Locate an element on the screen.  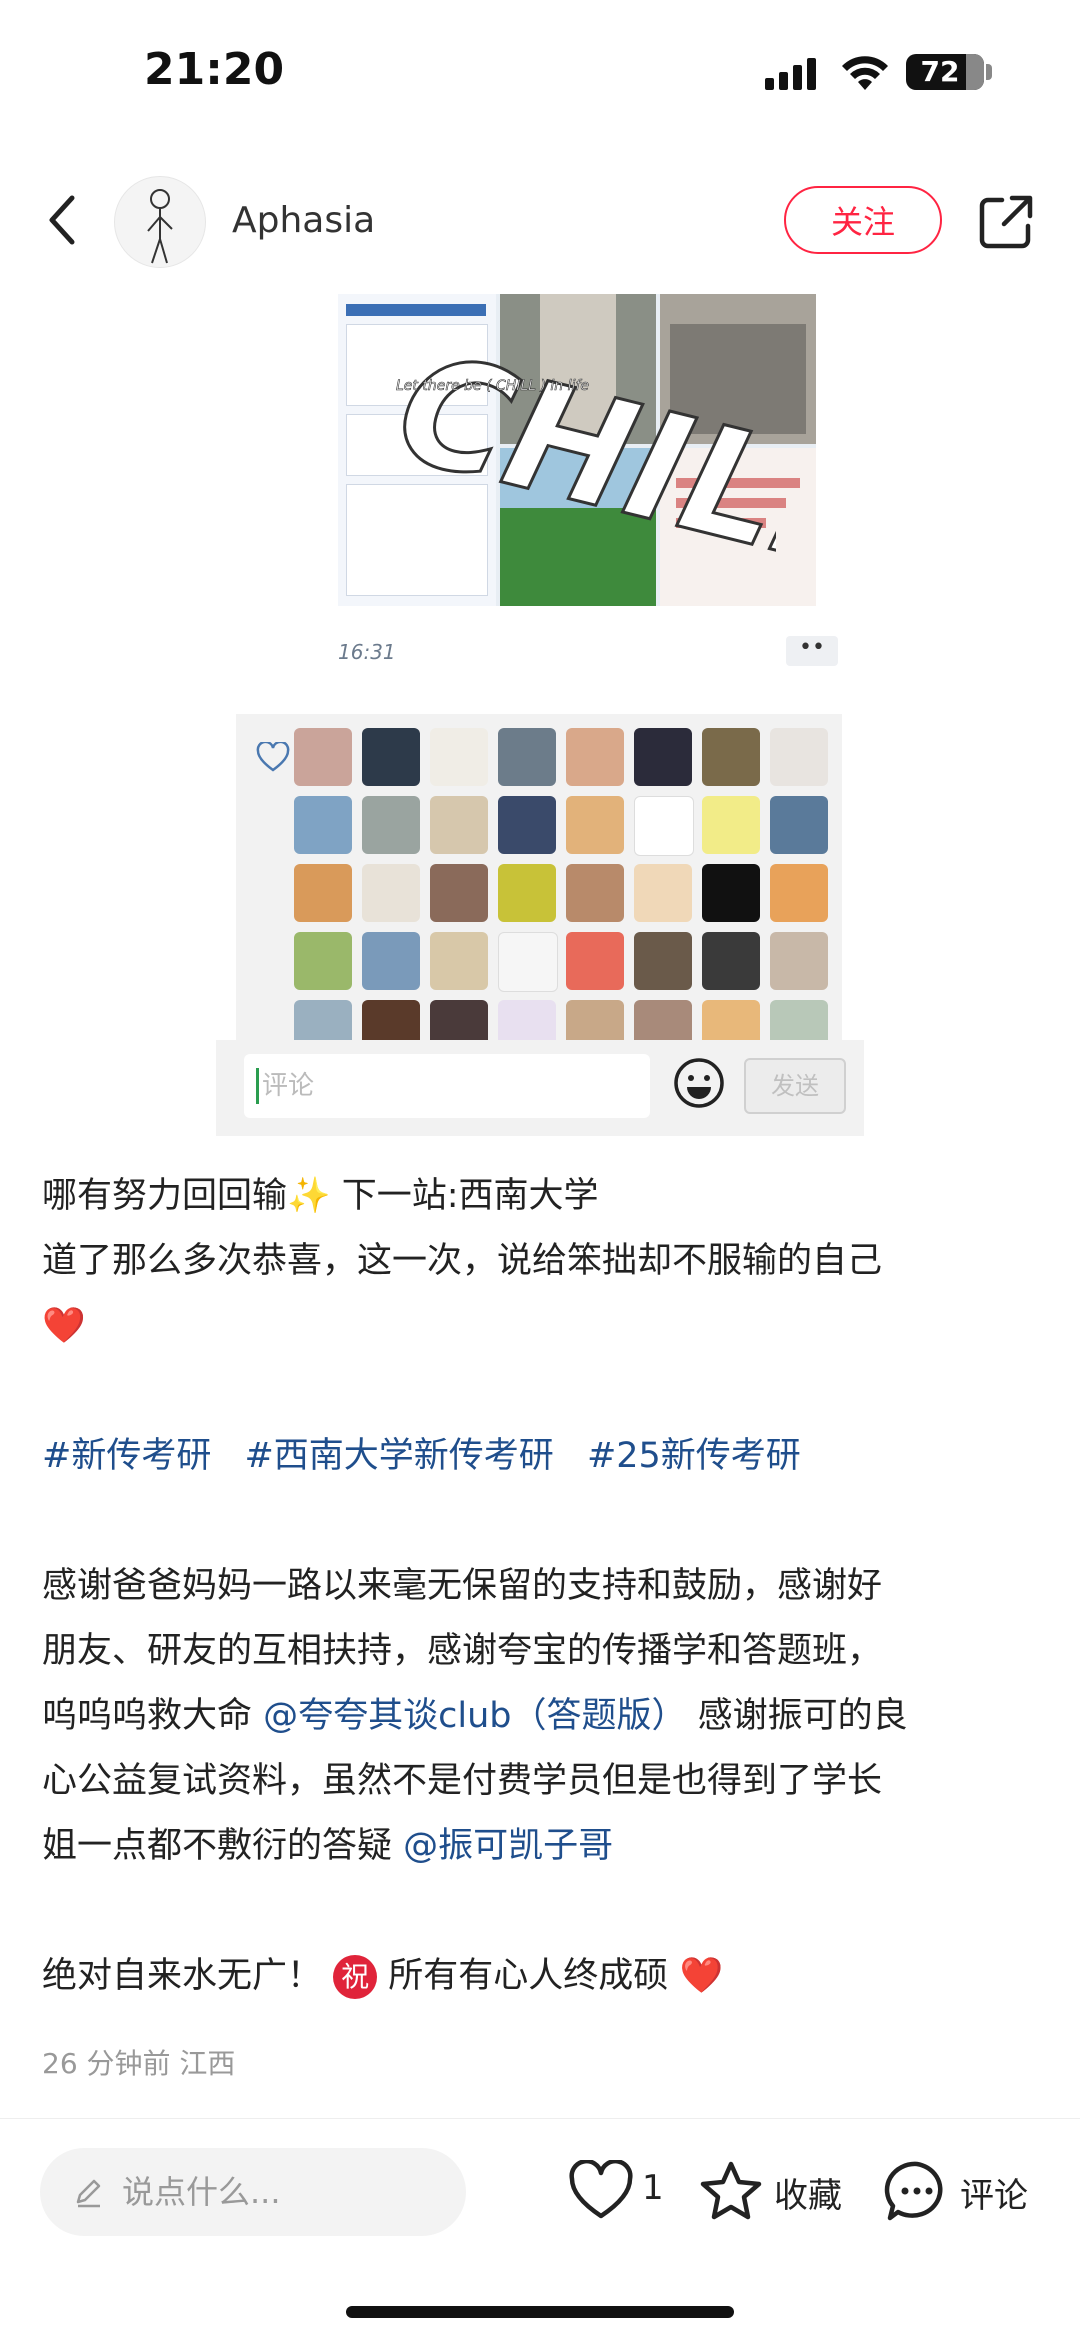
divider is located at coordinates (540, 2118).